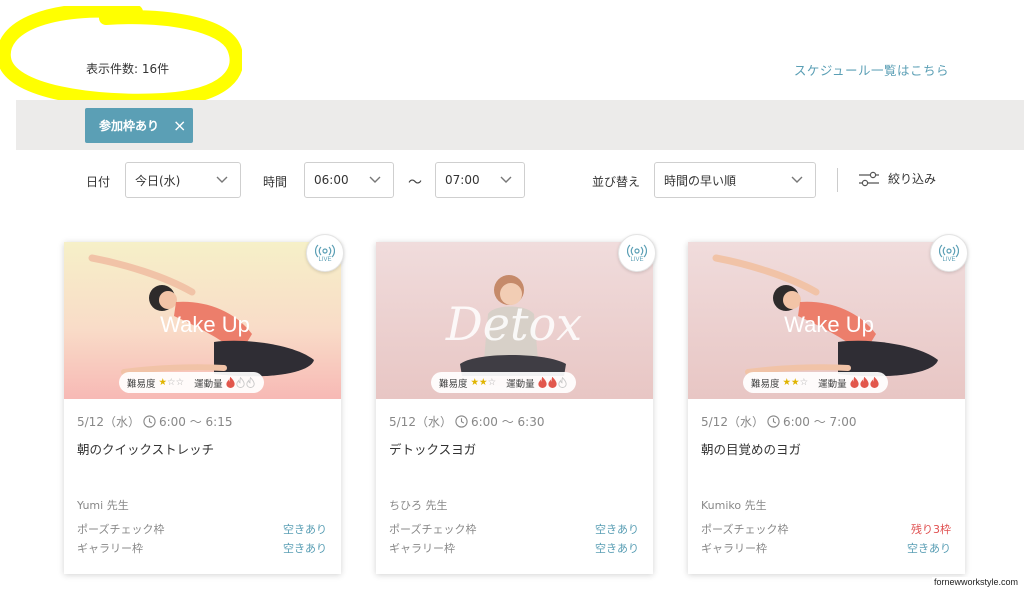 The height and width of the screenshot is (593, 1024). What do you see at coordinates (871, 69) in the screenshot?
I see `schedule-list-link: スケジュール一覧はこちら` at bounding box center [871, 69].